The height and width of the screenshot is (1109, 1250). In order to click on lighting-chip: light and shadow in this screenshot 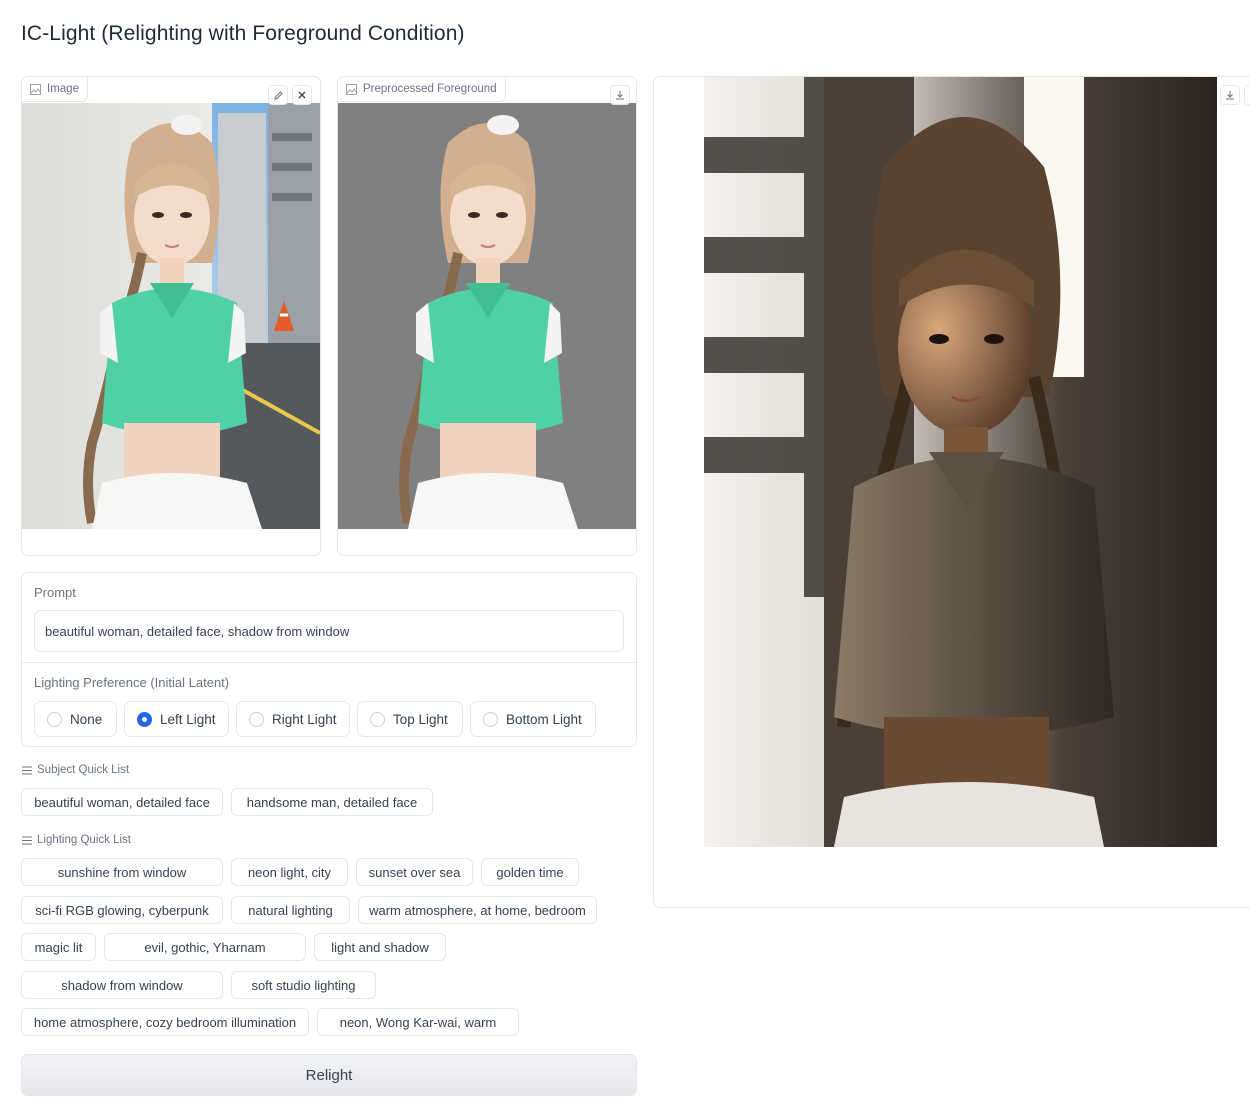, I will do `click(380, 947)`.